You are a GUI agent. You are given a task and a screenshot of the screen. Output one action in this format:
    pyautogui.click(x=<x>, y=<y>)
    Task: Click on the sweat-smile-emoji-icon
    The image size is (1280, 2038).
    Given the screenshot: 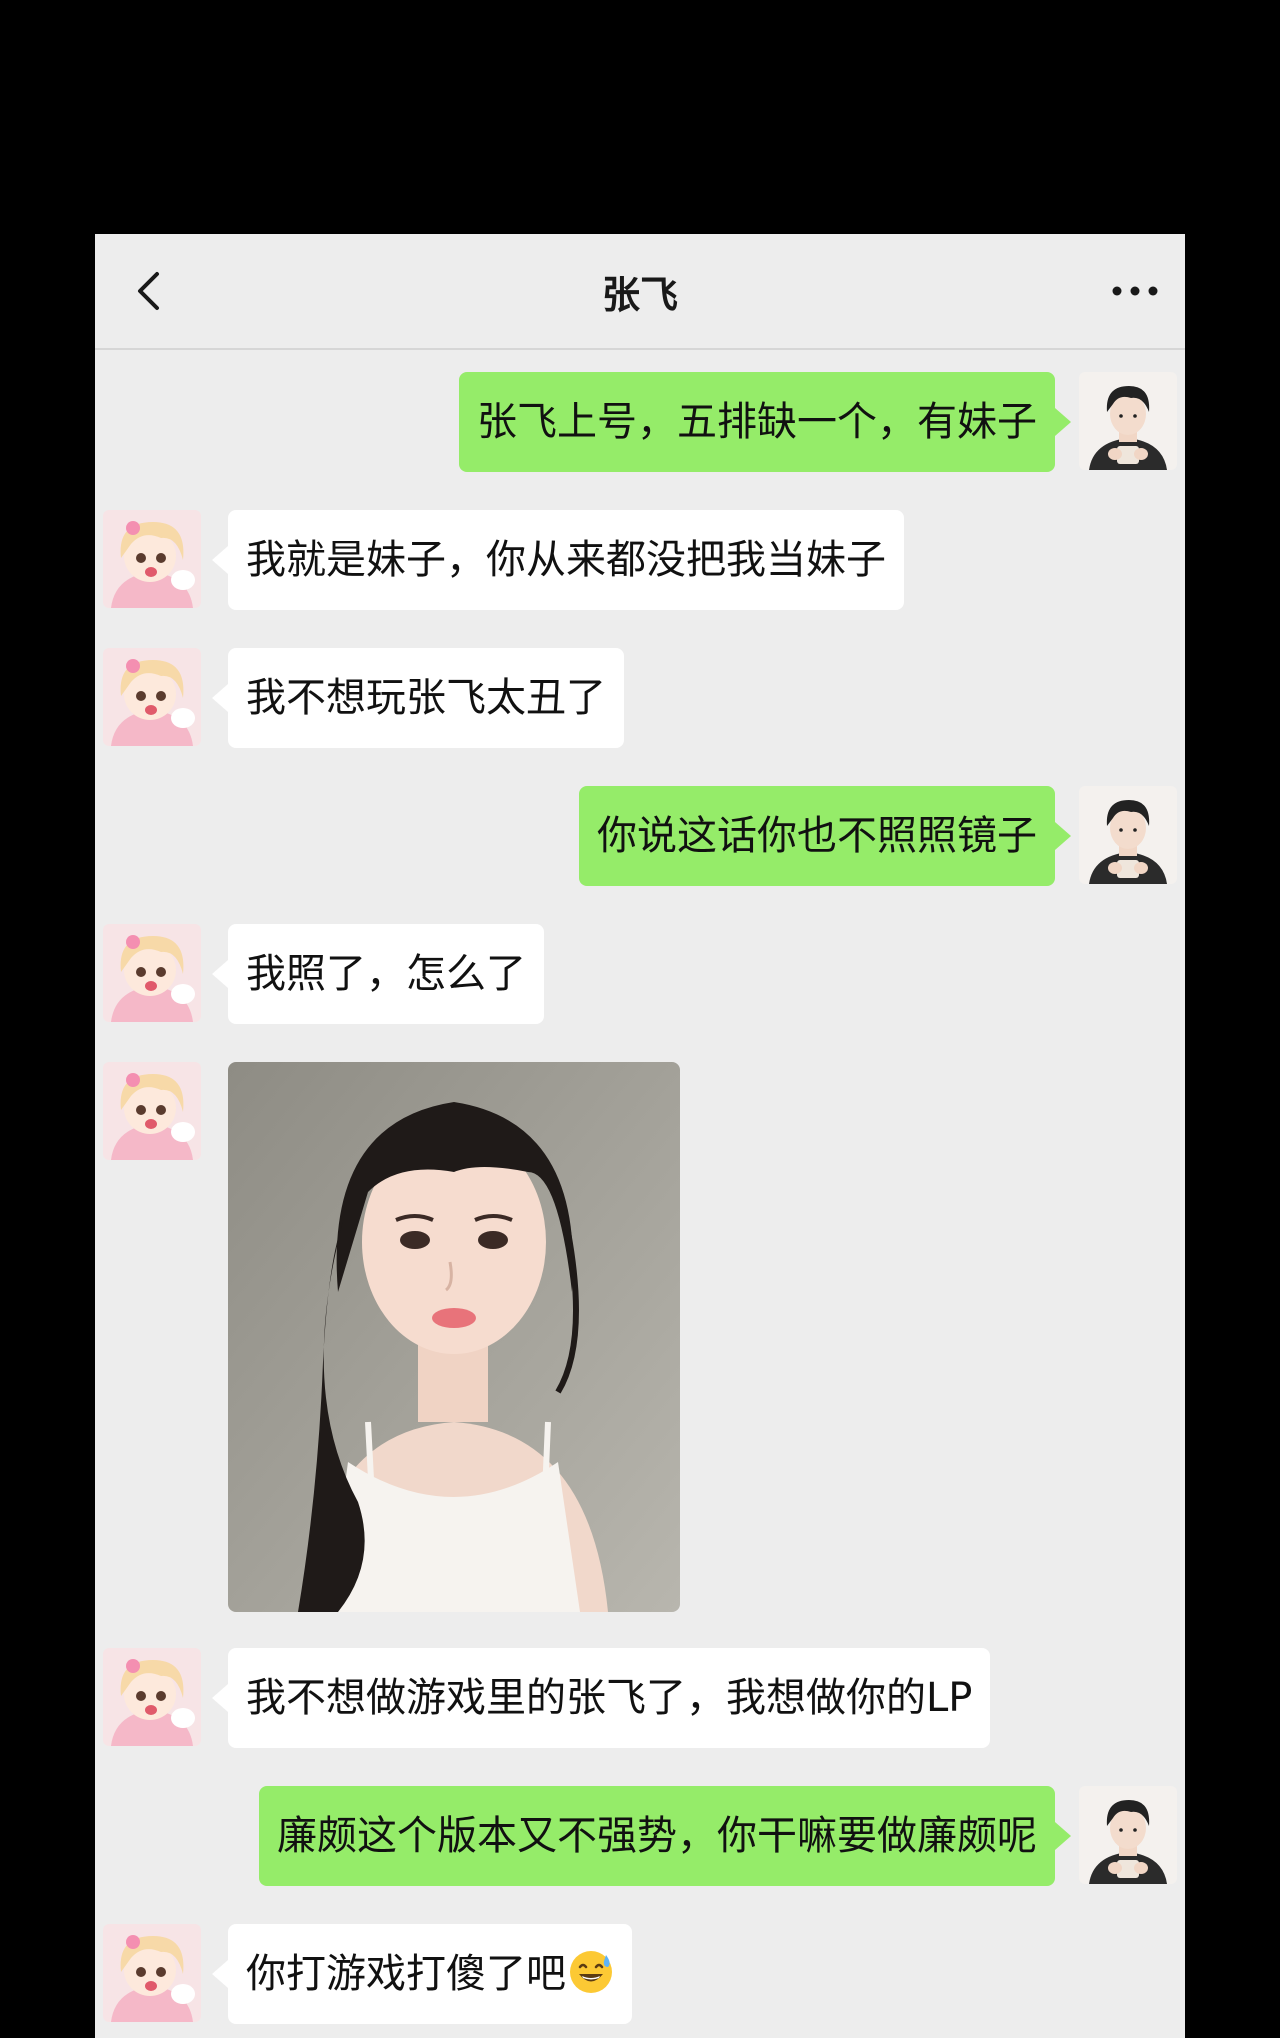 What is the action you would take?
    pyautogui.click(x=591, y=1972)
    